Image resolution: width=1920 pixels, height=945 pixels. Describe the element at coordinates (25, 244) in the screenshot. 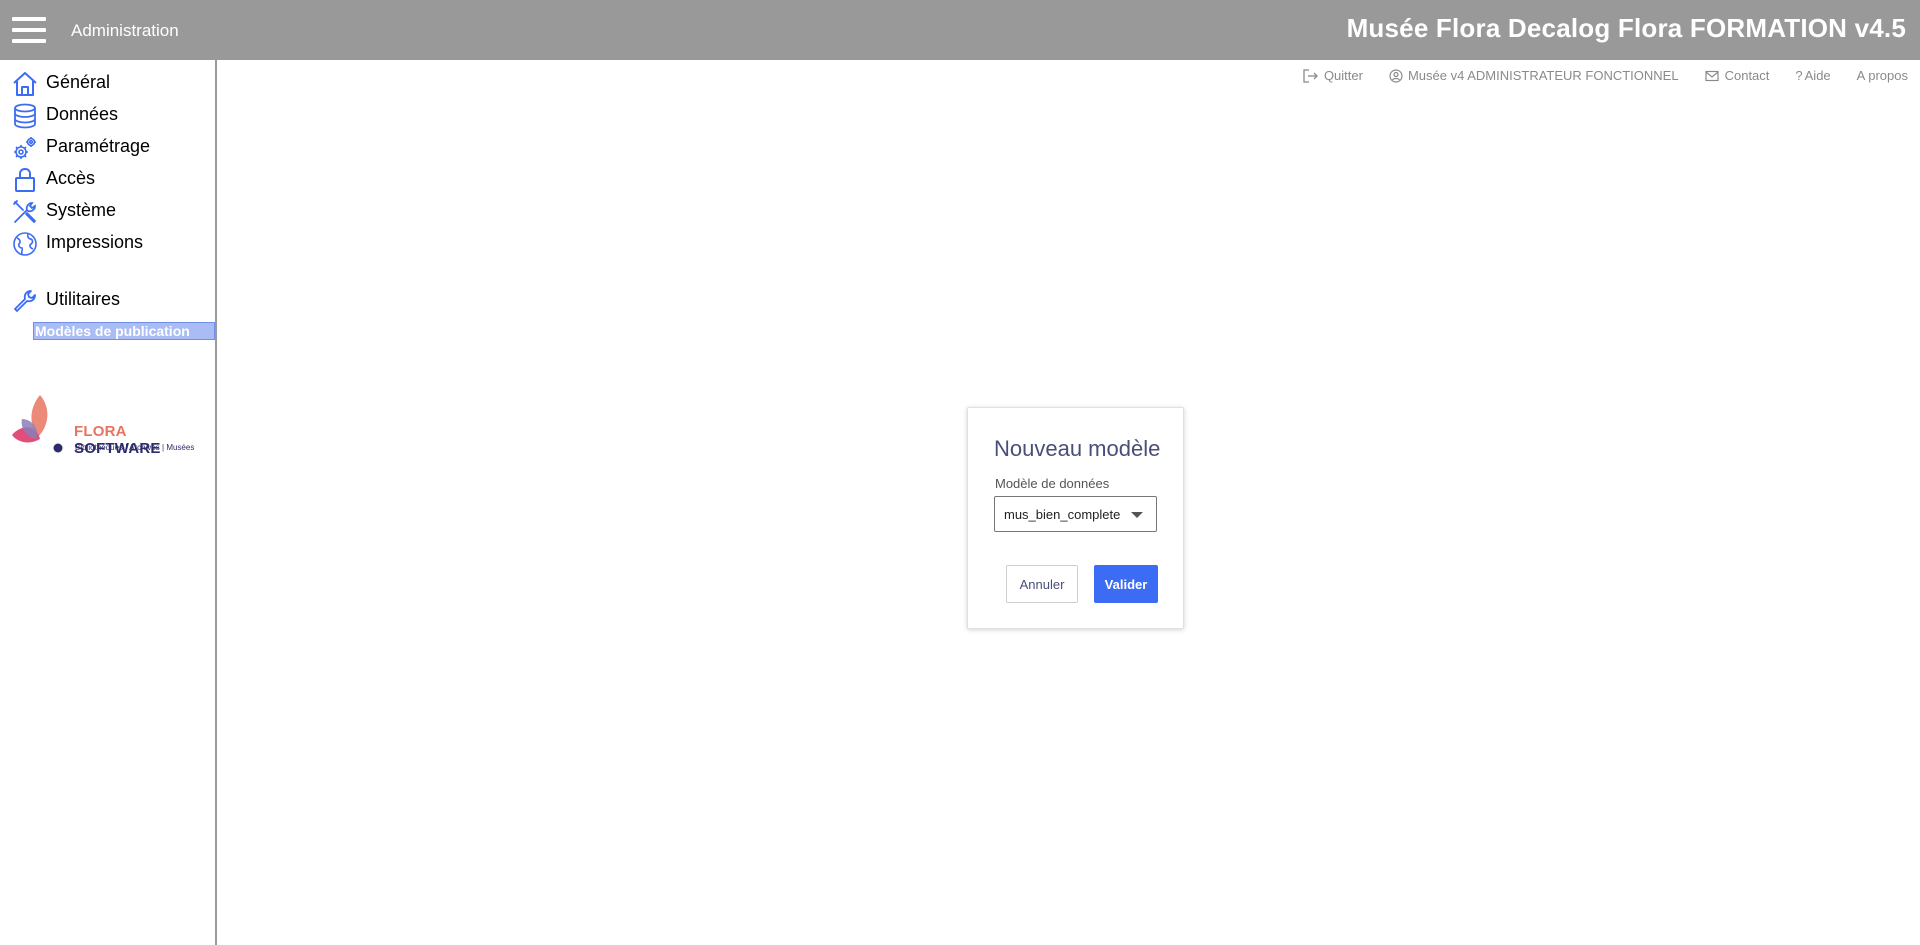

I see `globe-icon` at that location.